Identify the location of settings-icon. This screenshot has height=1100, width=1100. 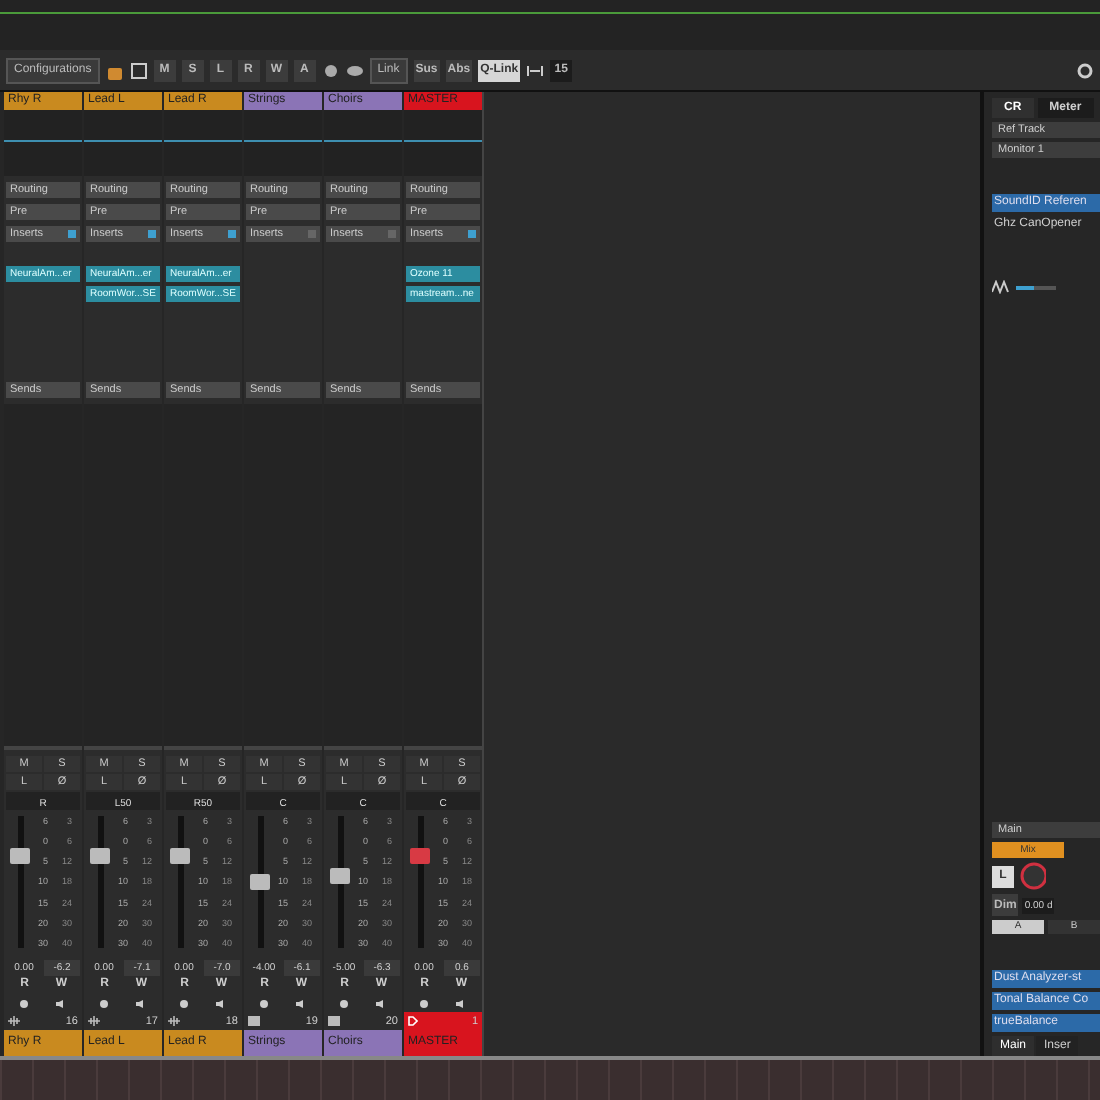
(1085, 70).